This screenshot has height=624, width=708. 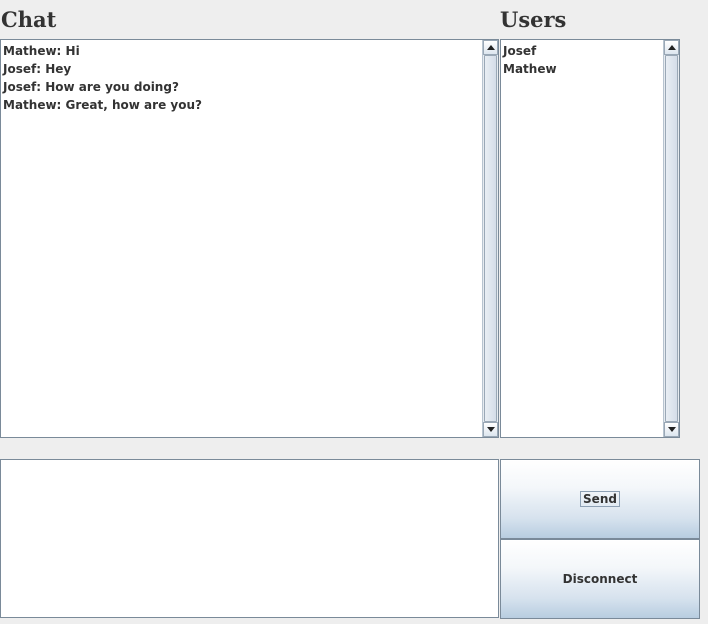 I want to click on users-scroll-up-button, so click(x=671, y=47).